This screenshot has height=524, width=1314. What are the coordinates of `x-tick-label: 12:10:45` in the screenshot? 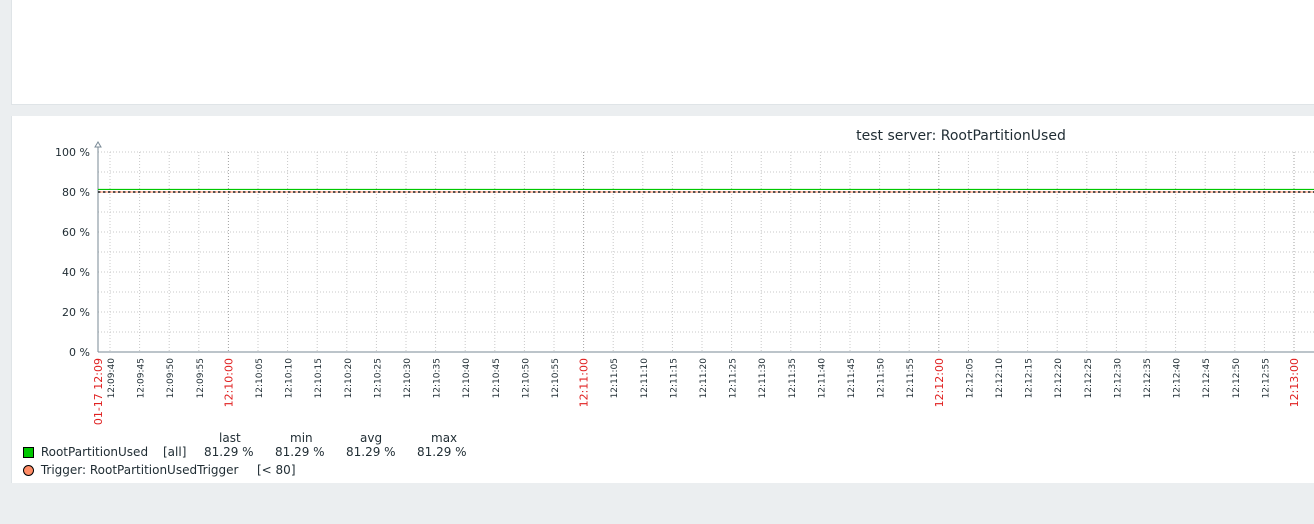 It's located at (497, 378).